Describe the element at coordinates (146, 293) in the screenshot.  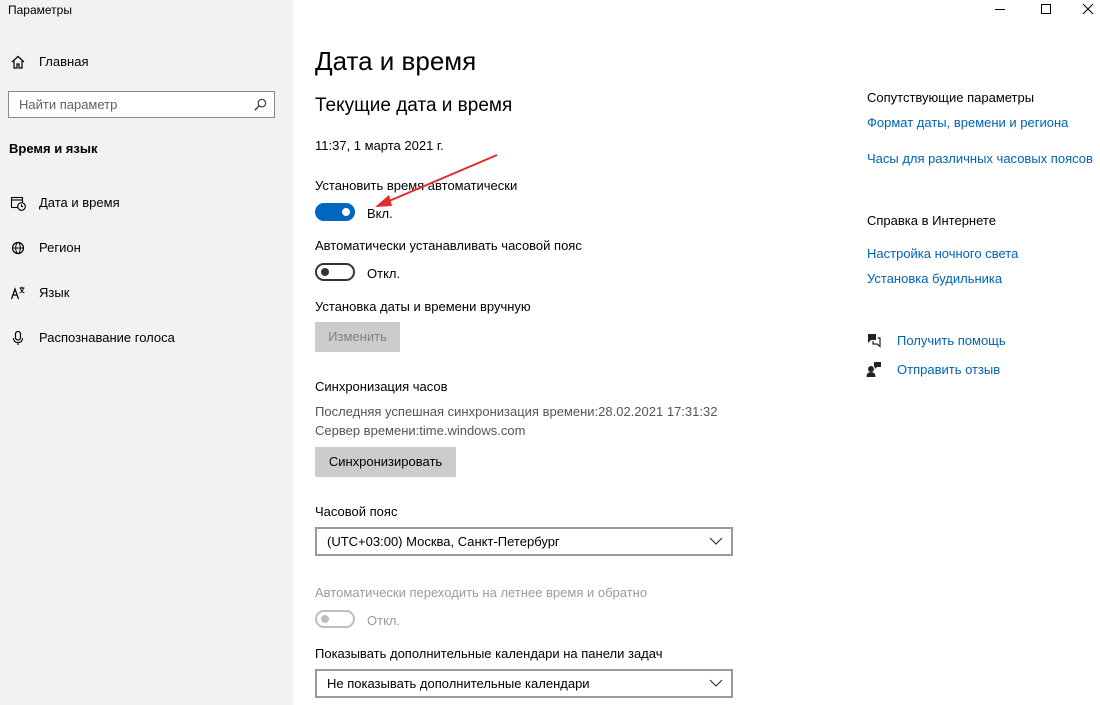
I see `sidebar-item-language: Язык` at that location.